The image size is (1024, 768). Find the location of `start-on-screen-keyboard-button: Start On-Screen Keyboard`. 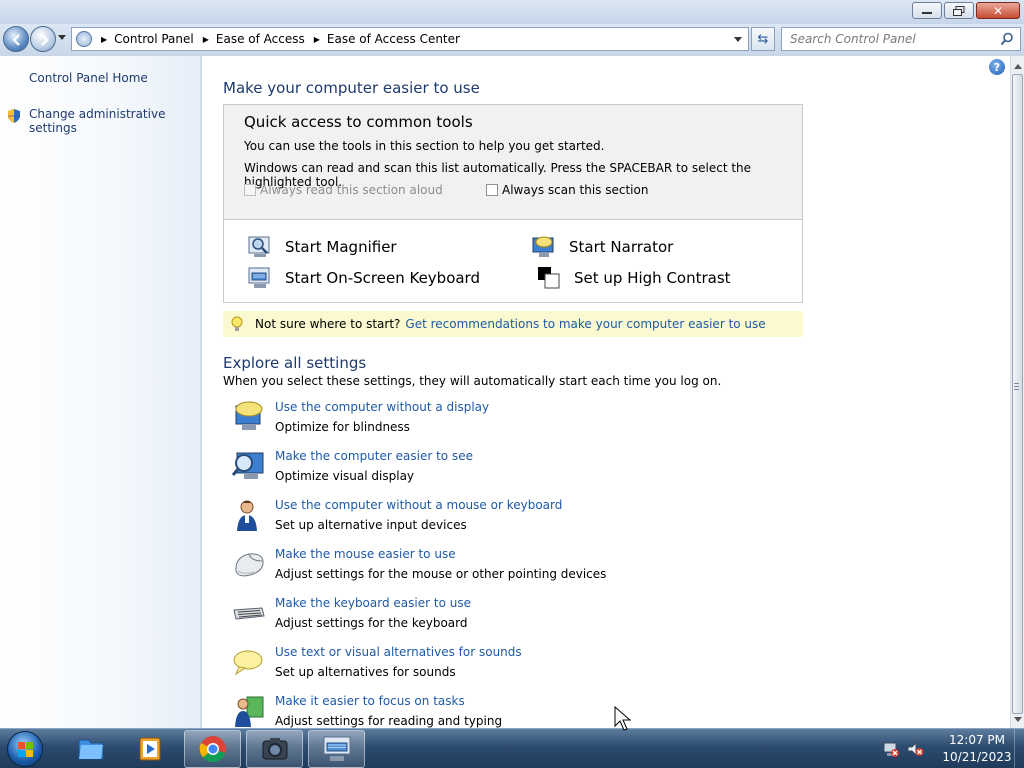

start-on-screen-keyboard-button: Start On-Screen Keyboard is located at coordinates (364, 278).